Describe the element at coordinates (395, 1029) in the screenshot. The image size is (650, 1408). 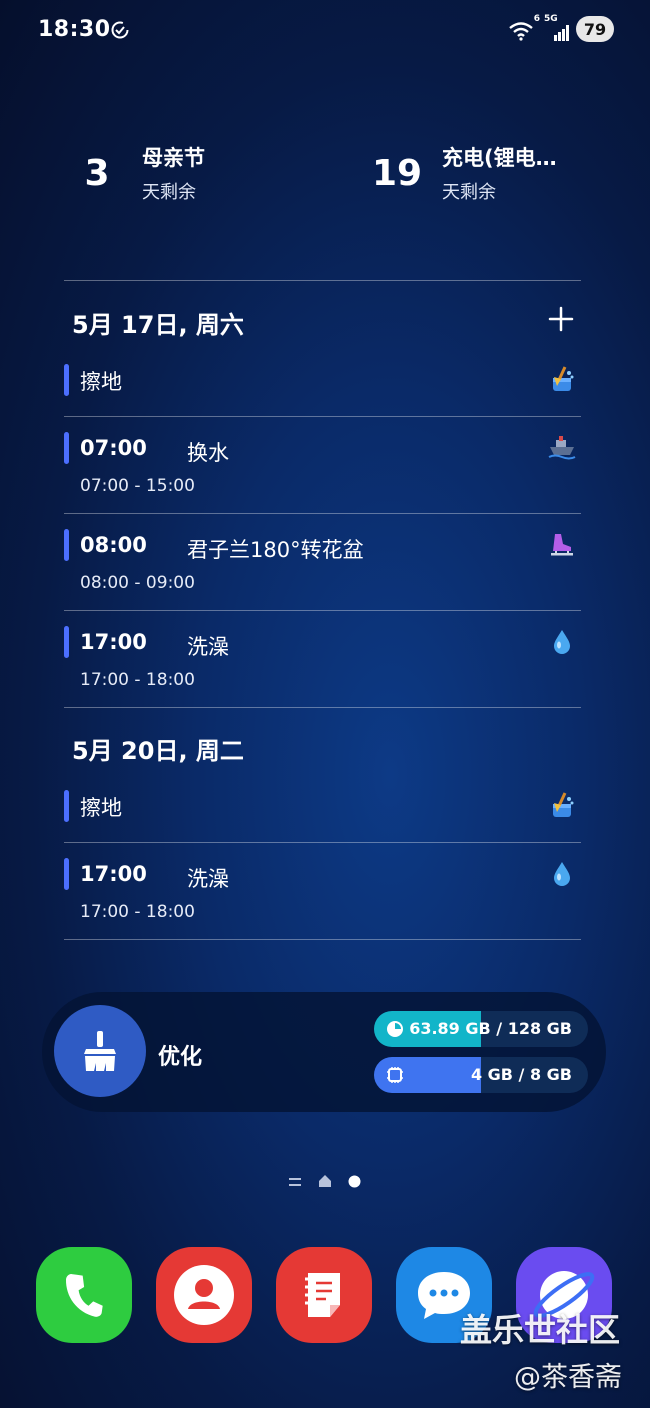
I see `storage-icon` at that location.